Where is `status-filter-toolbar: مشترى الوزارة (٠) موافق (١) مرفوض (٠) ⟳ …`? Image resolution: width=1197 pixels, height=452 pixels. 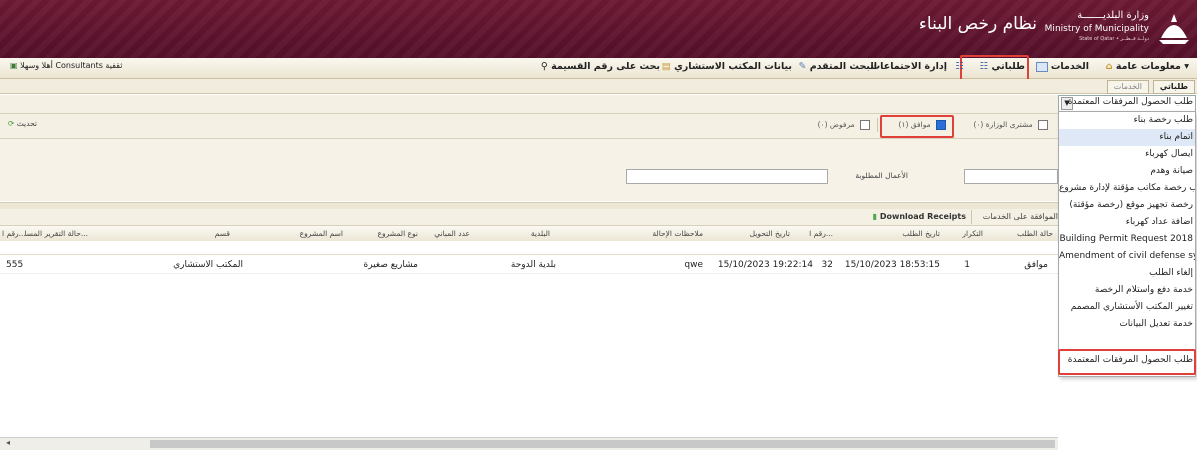 status-filter-toolbar: مشترى الوزارة (٠) موافق (١) مرفوض (٠) ⟳ … is located at coordinates (529, 126).